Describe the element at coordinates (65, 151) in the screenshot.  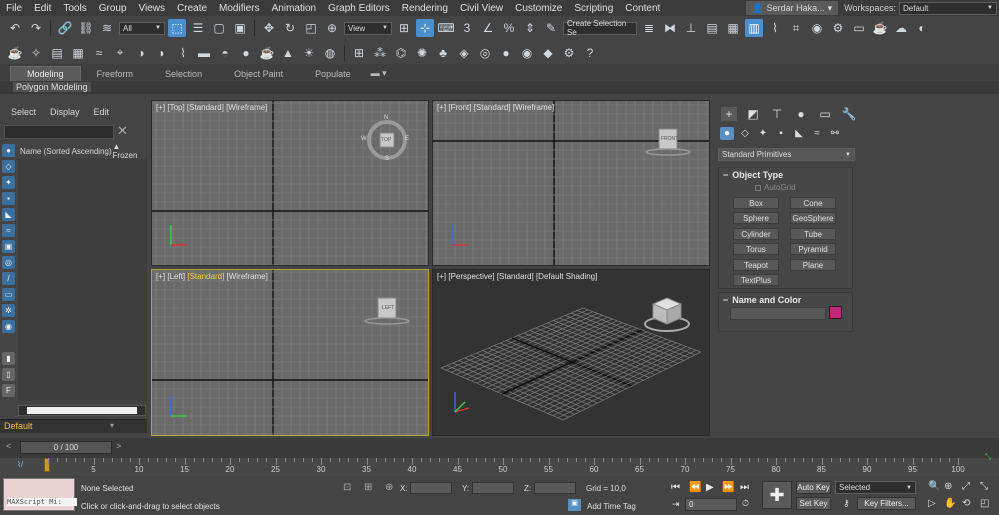
I see `column-name: Name (Sorted Ascending)` at that location.